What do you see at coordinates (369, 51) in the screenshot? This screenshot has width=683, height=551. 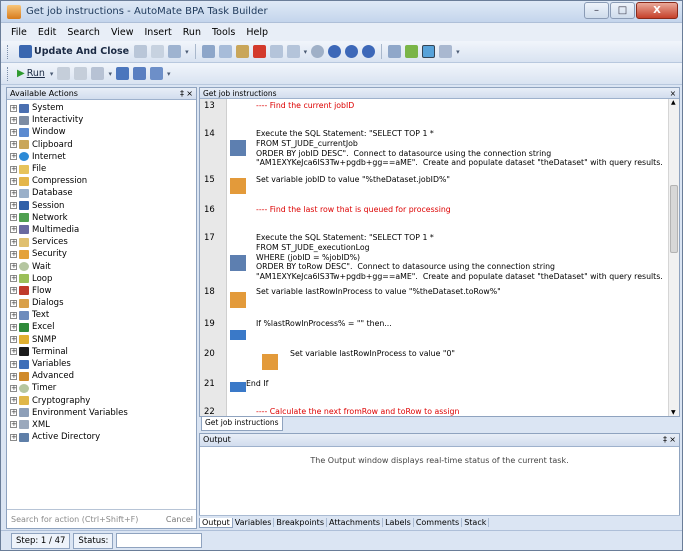 I see `move-right-icon` at bounding box center [369, 51].